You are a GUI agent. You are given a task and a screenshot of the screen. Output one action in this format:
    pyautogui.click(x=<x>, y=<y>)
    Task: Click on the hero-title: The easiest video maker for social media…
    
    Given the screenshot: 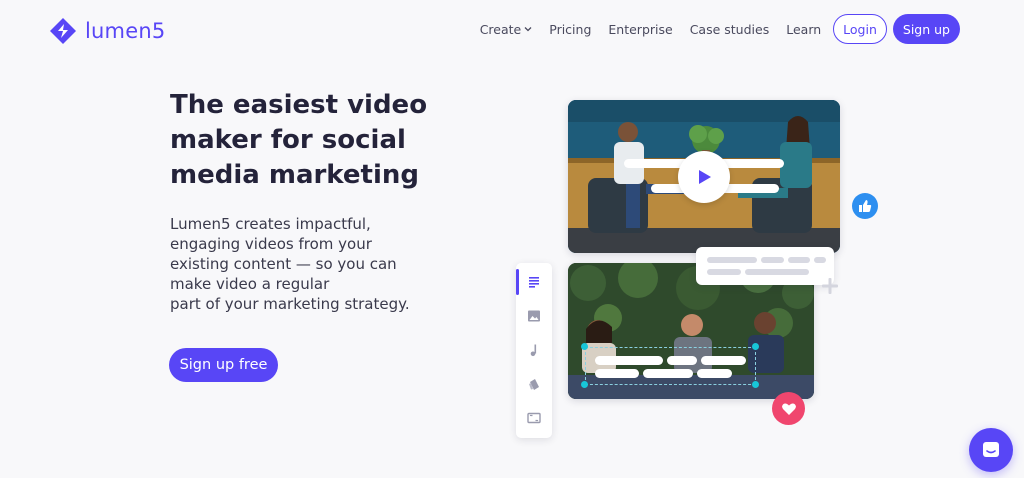 What is the action you would take?
    pyautogui.click(x=305, y=140)
    